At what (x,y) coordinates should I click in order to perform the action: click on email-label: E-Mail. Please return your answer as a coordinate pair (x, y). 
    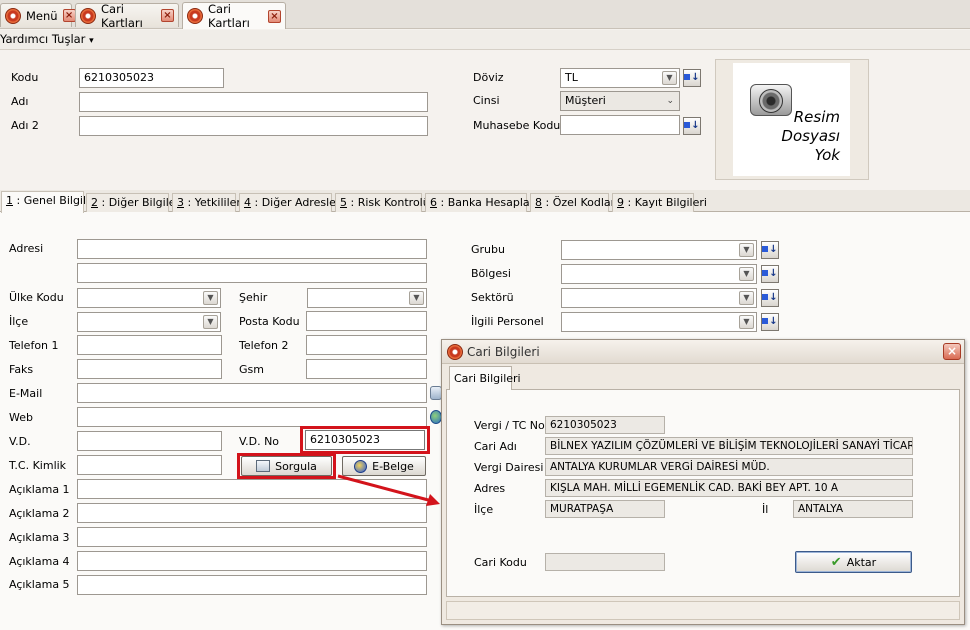
    Looking at the image, I should click on (26, 393).